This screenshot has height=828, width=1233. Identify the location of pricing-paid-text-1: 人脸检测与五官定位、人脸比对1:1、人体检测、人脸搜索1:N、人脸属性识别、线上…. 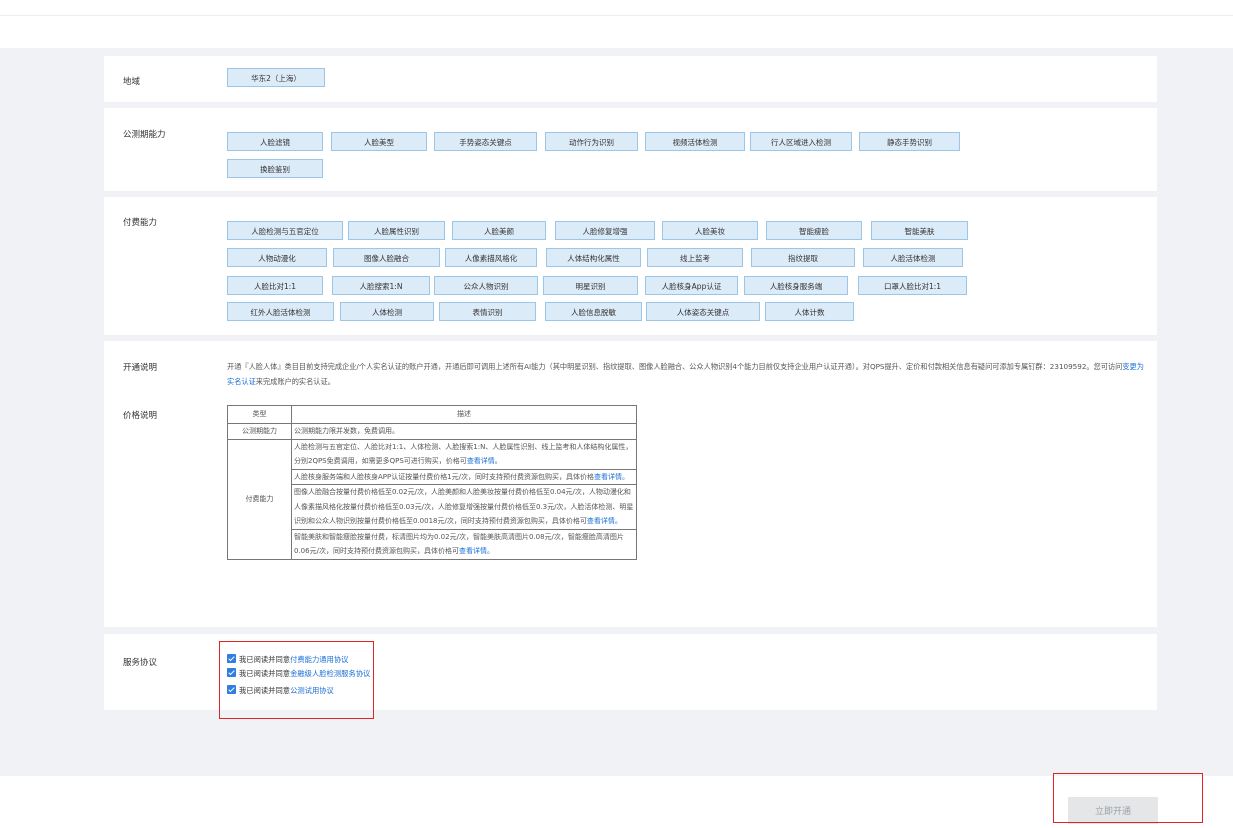
(463, 454).